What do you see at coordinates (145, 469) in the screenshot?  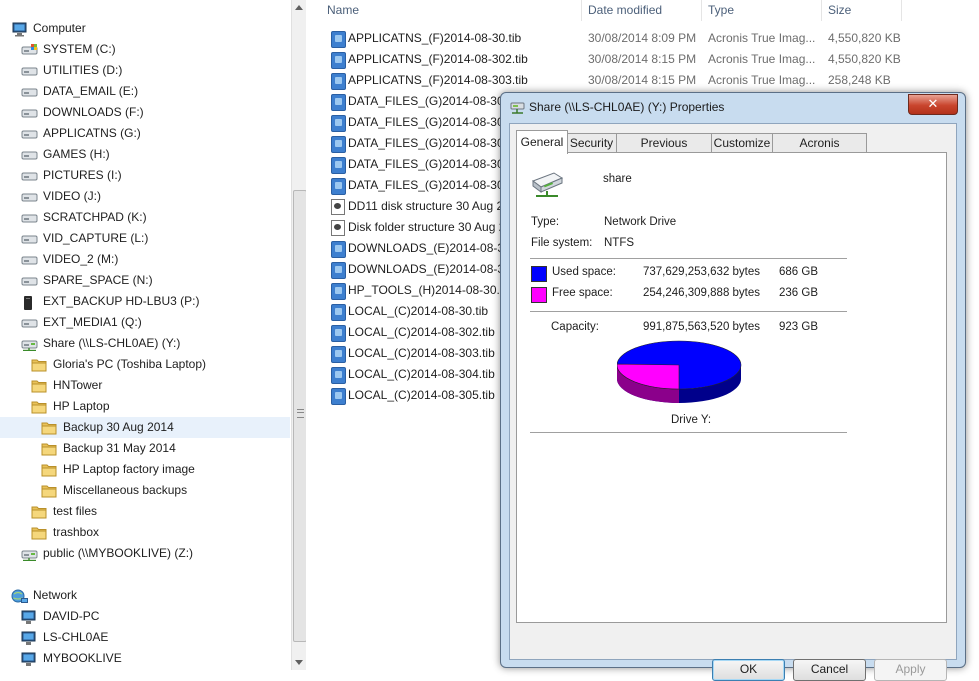 I see `nav-folder: HP Laptop factory image` at bounding box center [145, 469].